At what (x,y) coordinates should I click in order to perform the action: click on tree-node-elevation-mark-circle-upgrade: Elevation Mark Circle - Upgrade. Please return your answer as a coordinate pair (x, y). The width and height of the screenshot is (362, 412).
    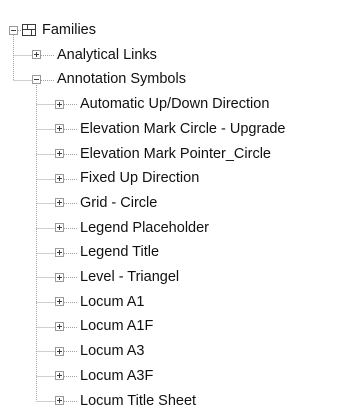
    Looking at the image, I should click on (170, 129).